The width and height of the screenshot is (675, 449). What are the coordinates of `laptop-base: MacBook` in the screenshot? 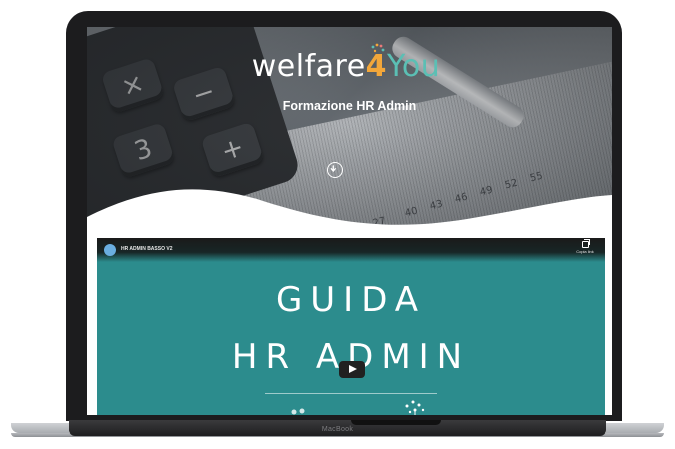 It's located at (337, 431).